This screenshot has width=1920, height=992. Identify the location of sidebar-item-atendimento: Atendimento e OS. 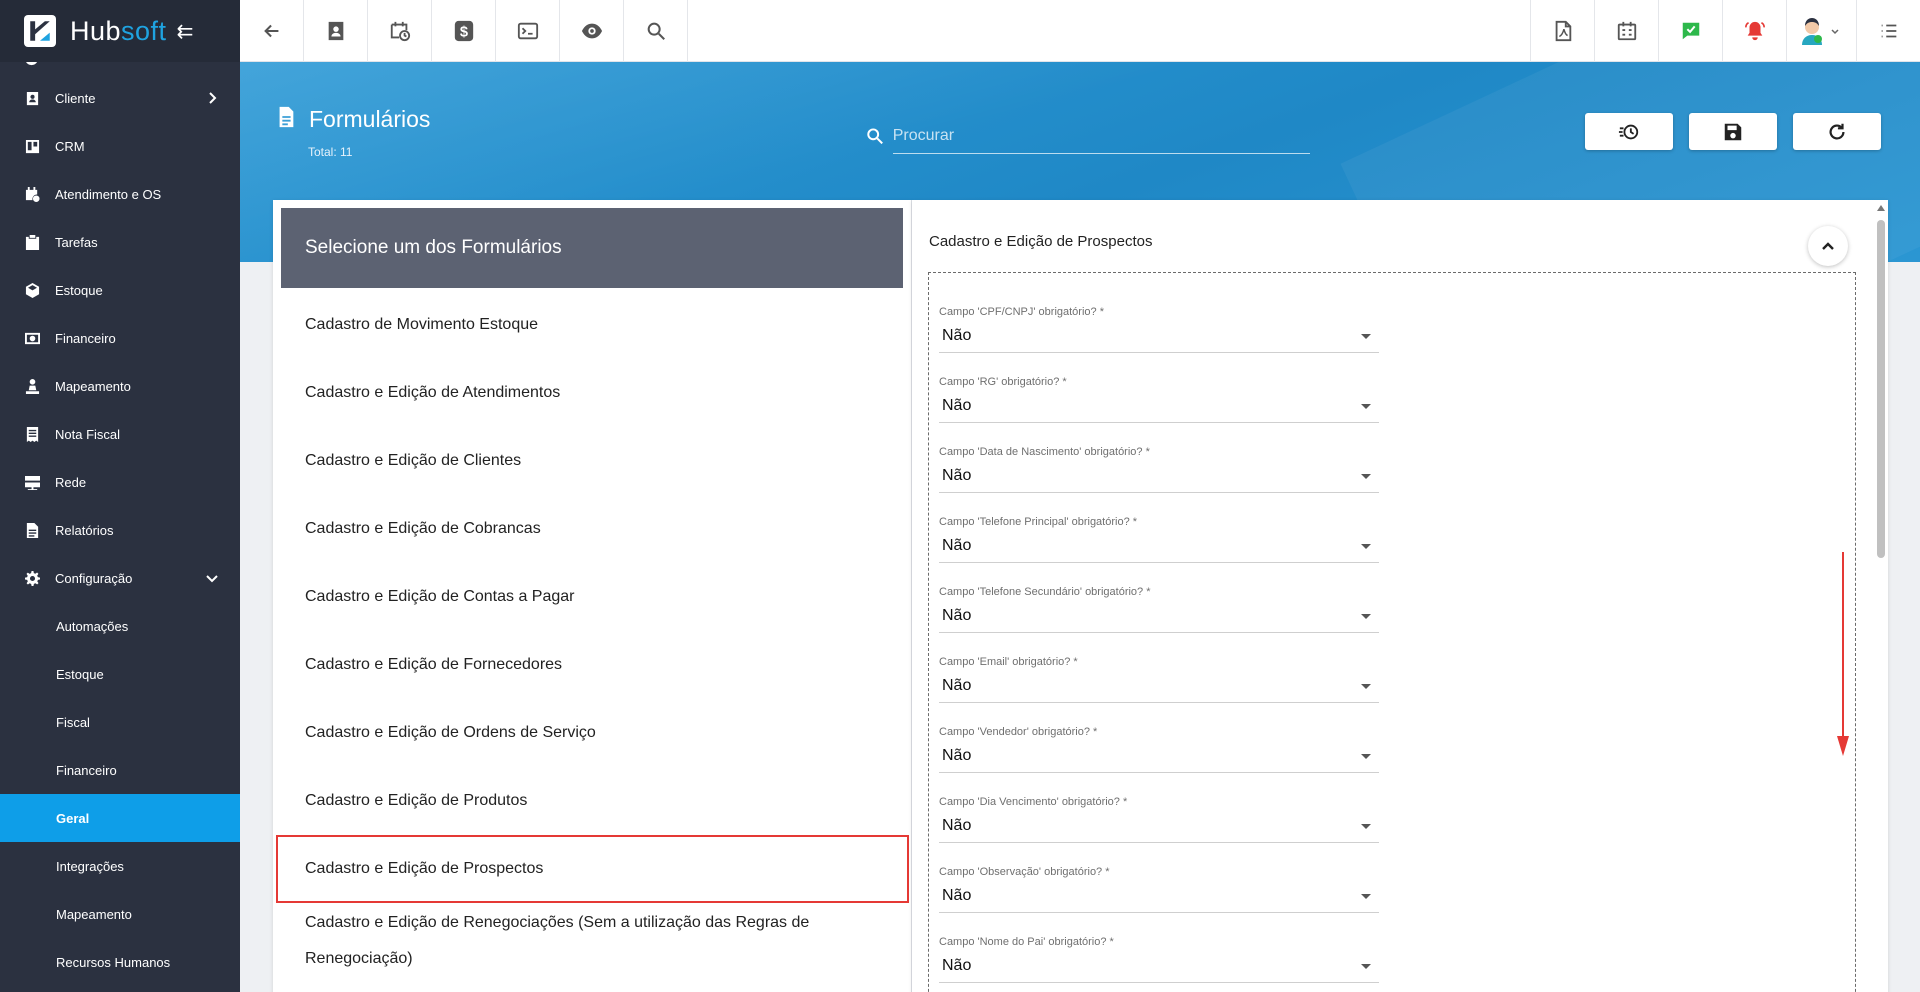
(120, 194).